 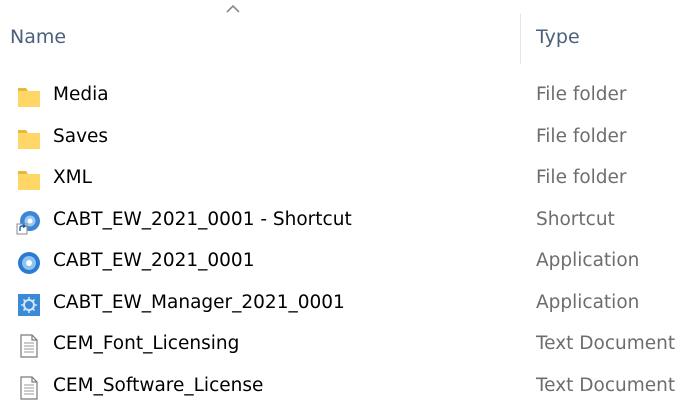 What do you see at coordinates (199, 302) in the screenshot?
I see `file-name: CABT_EW_Manager_2021_0001` at bounding box center [199, 302].